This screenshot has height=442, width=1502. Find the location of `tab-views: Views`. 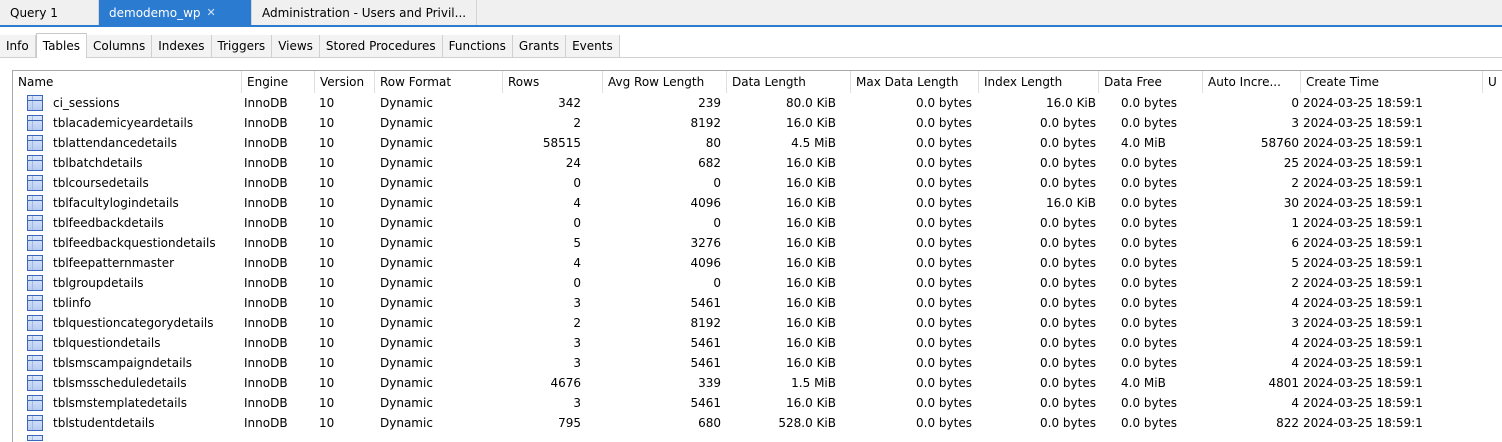

tab-views: Views is located at coordinates (296, 46).